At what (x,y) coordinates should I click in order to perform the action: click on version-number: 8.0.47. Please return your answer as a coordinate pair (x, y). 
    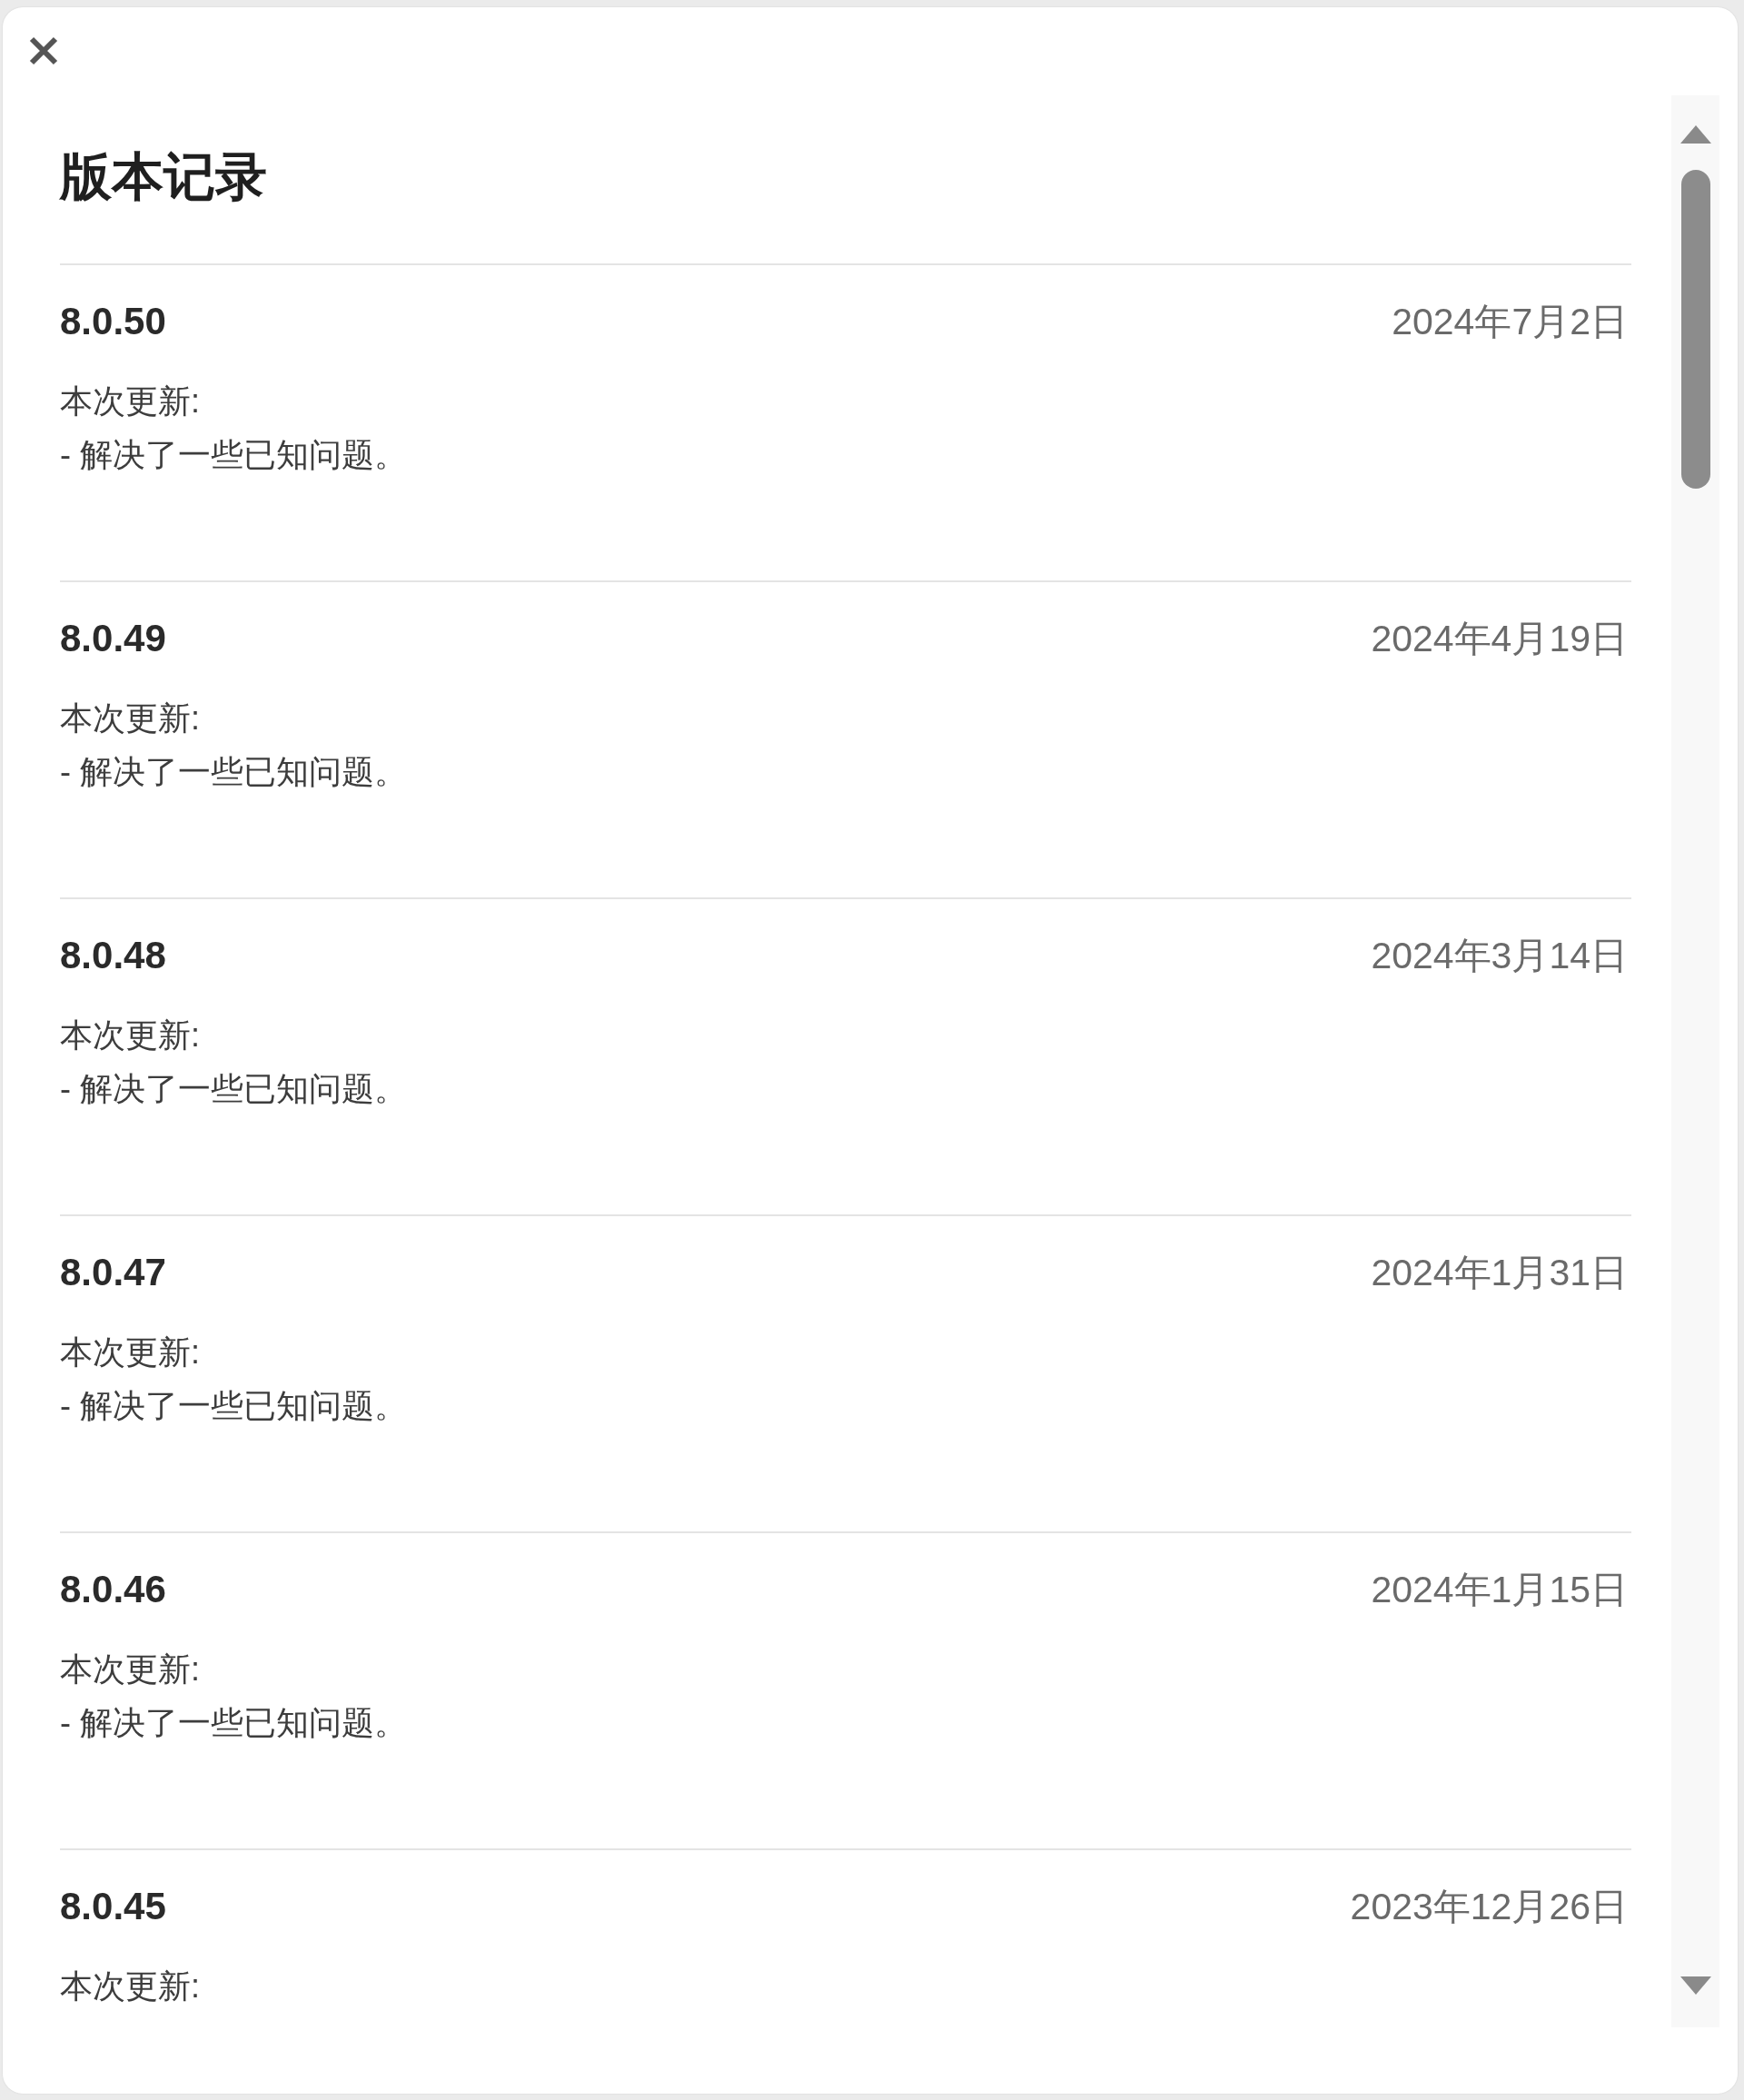
    Looking at the image, I should click on (113, 1272).